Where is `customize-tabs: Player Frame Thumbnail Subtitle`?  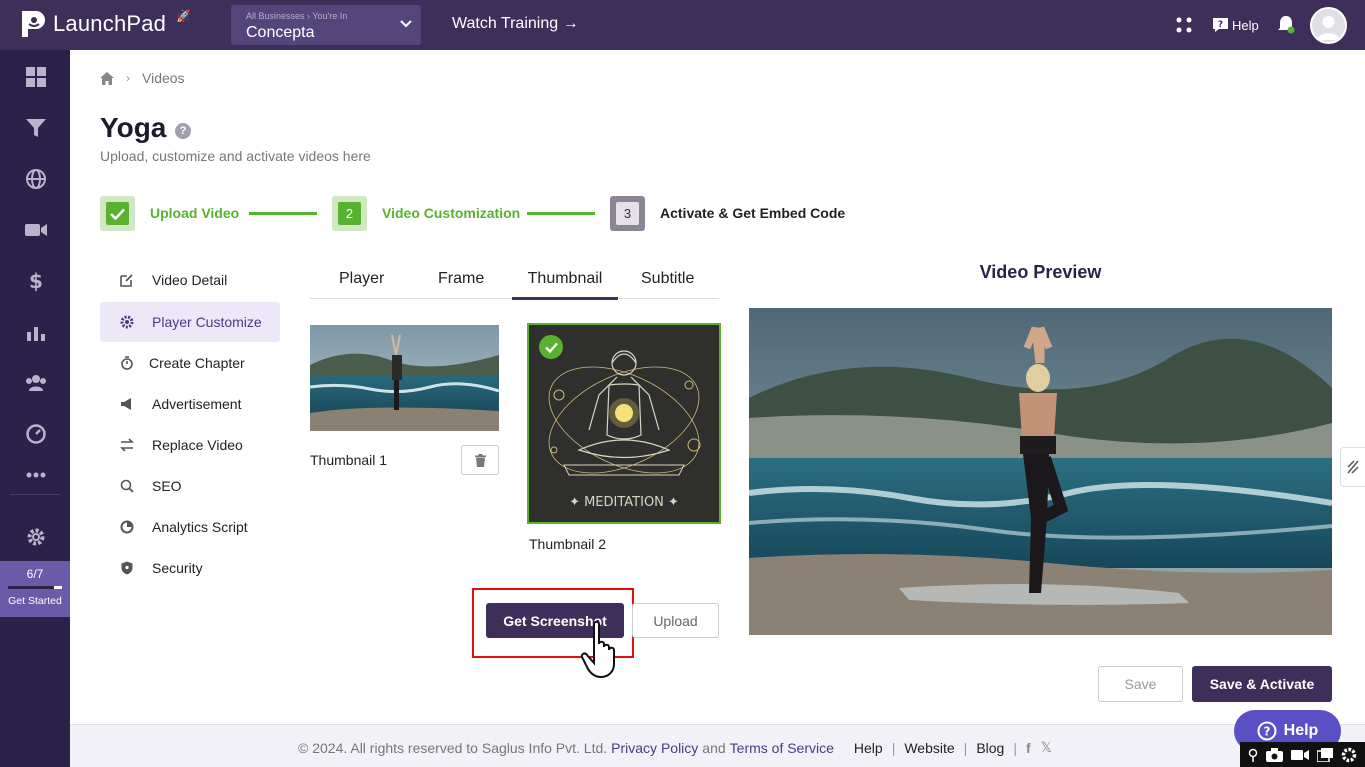 customize-tabs: Player Frame Thumbnail Subtitle is located at coordinates (514, 281).